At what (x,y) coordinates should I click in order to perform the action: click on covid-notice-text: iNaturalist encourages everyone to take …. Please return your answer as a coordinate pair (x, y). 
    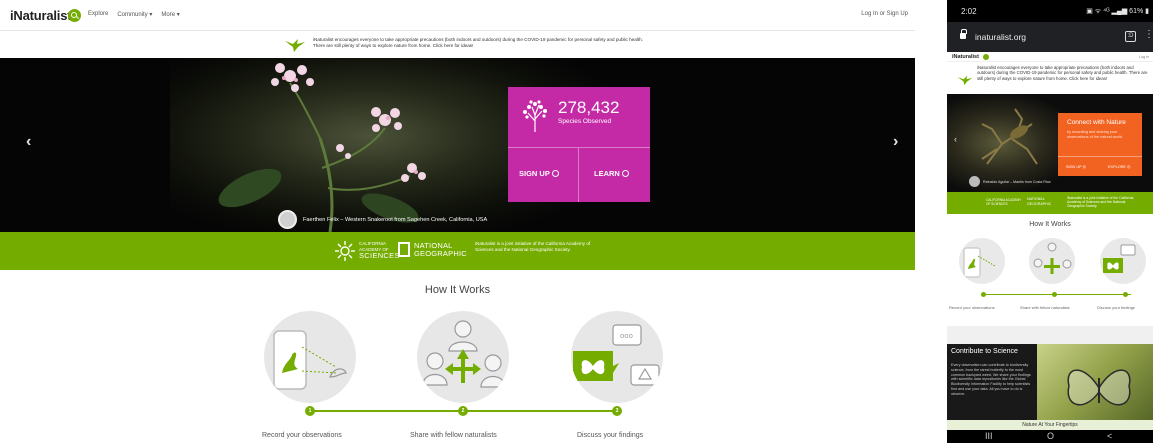
    Looking at the image, I should click on (478, 43).